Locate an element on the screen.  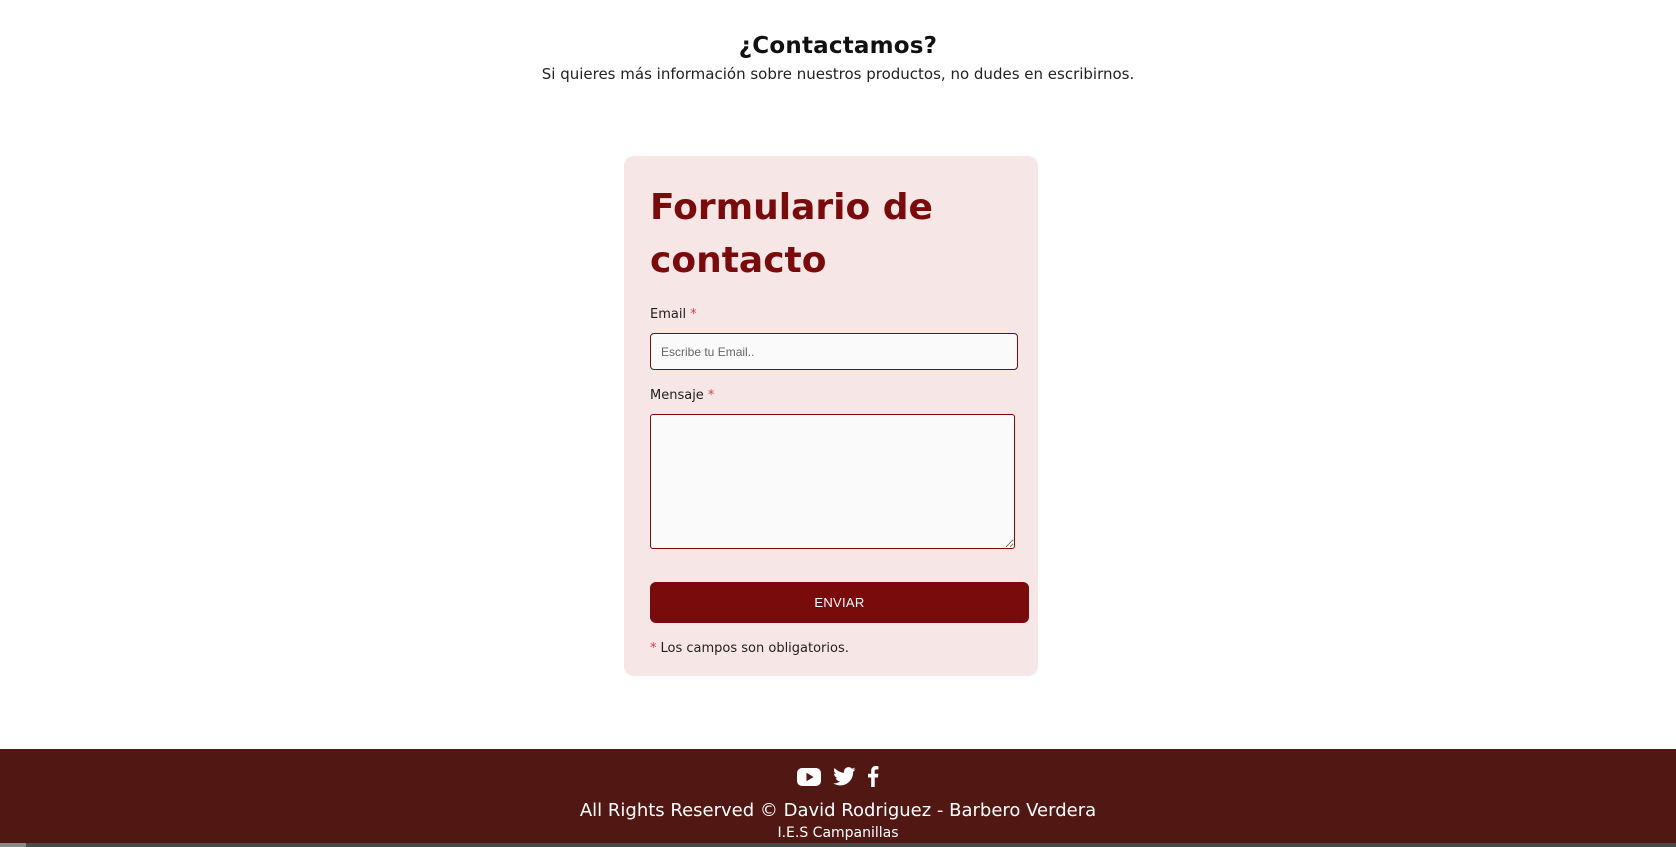
footer-school: I.E.S Campanillas is located at coordinates (838, 833).